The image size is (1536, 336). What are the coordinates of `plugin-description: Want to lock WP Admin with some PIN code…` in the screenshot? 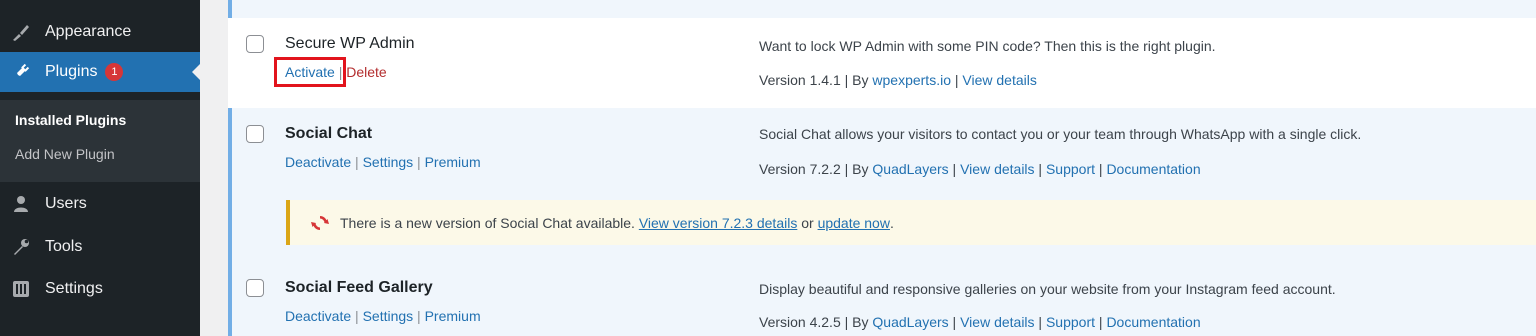 It's located at (987, 46).